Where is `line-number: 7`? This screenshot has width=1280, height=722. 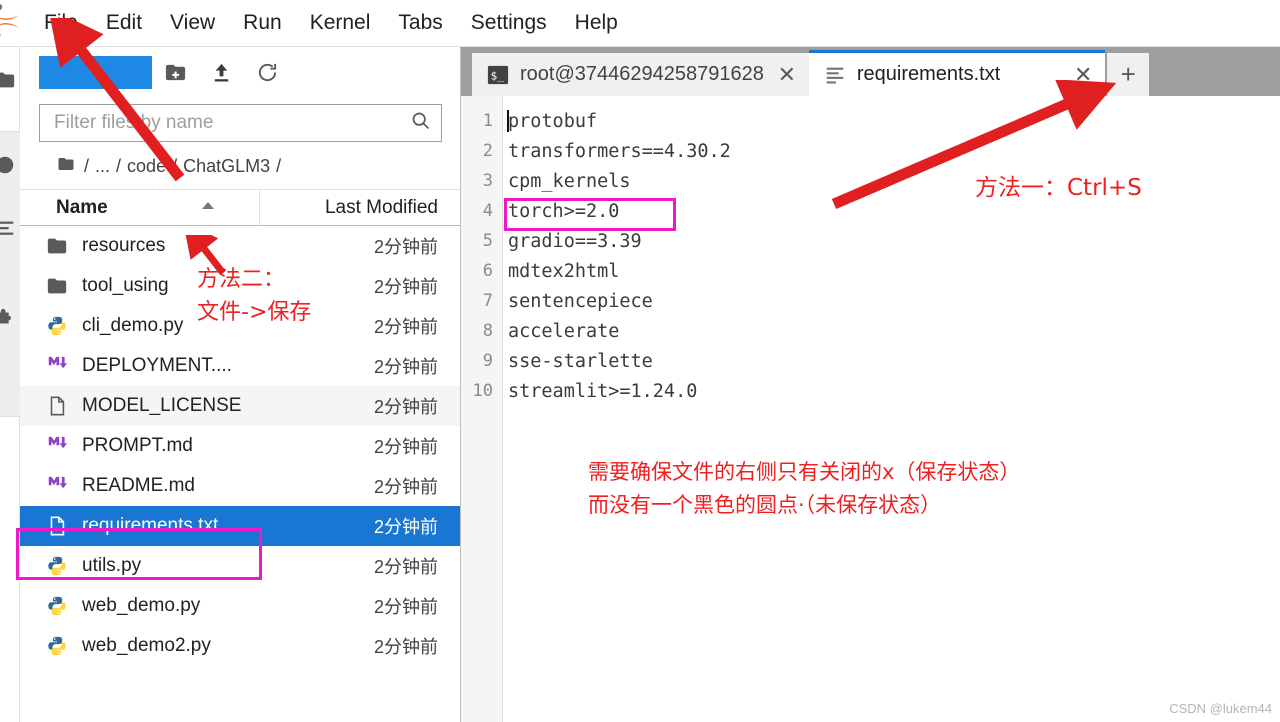 line-number: 7 is located at coordinates (487, 301).